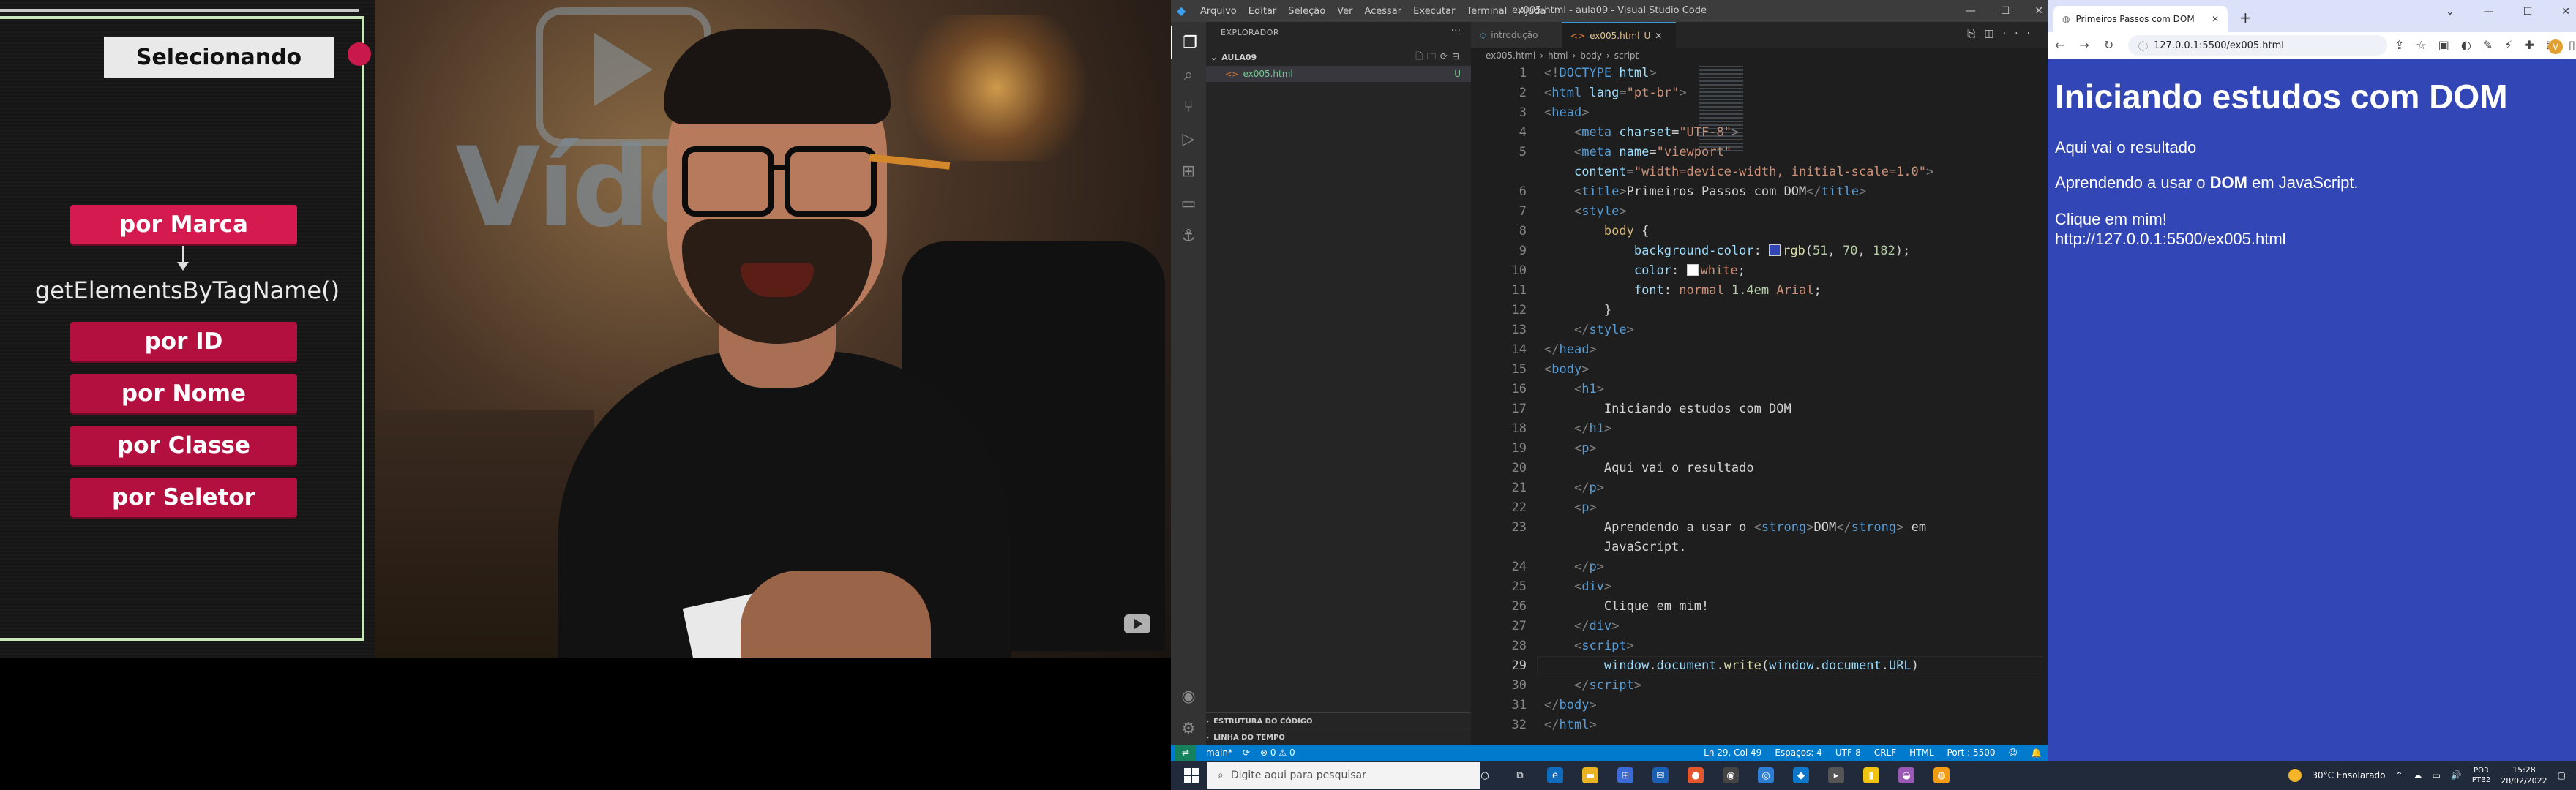  Describe the element at coordinates (1382, 11) in the screenshot. I see `menu-acessar: Acessar` at that location.